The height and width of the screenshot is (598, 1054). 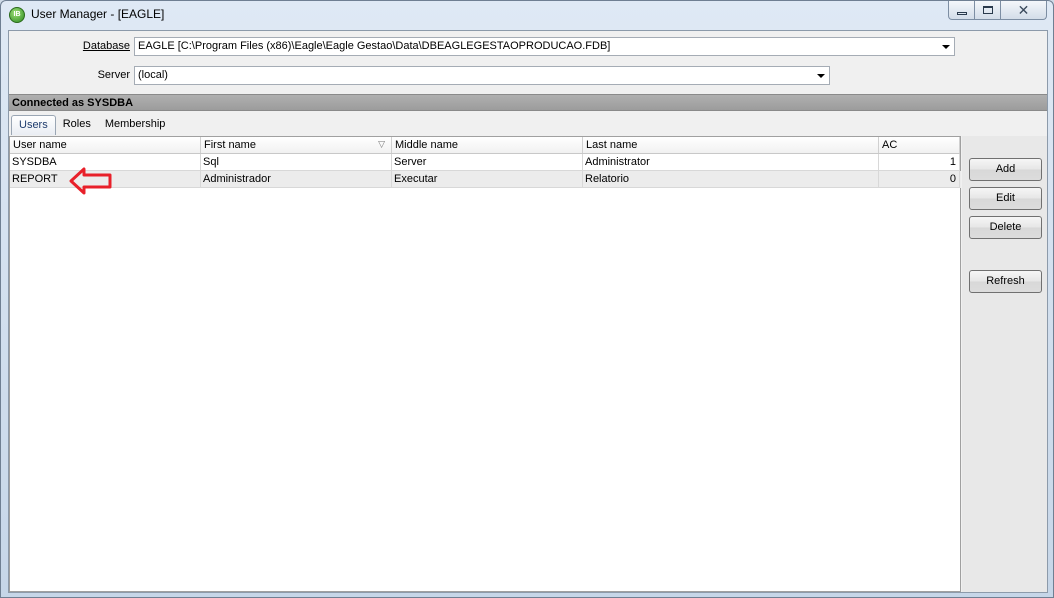 I want to click on window-title: User Manager - [EAGLE], so click(x=98, y=14).